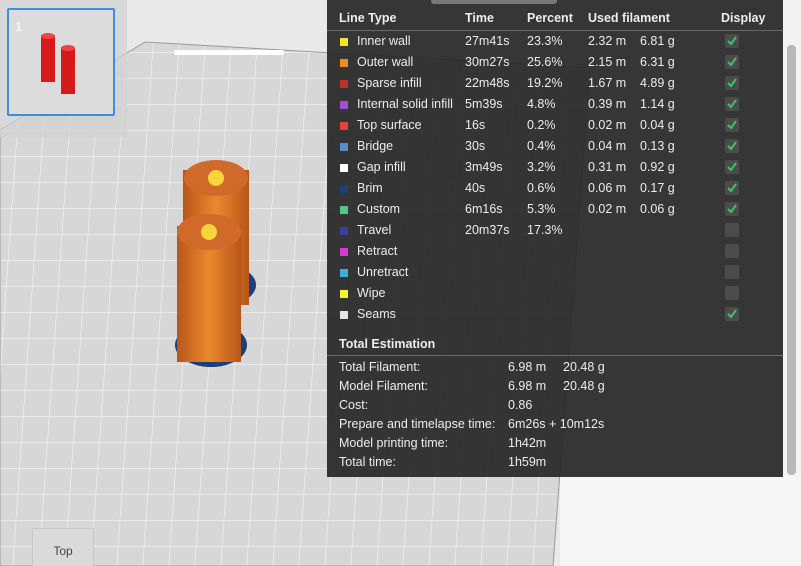 Image resolution: width=801 pixels, height=566 pixels. What do you see at coordinates (607, 62) in the screenshot?
I see `line-type-length: 2.15 m` at bounding box center [607, 62].